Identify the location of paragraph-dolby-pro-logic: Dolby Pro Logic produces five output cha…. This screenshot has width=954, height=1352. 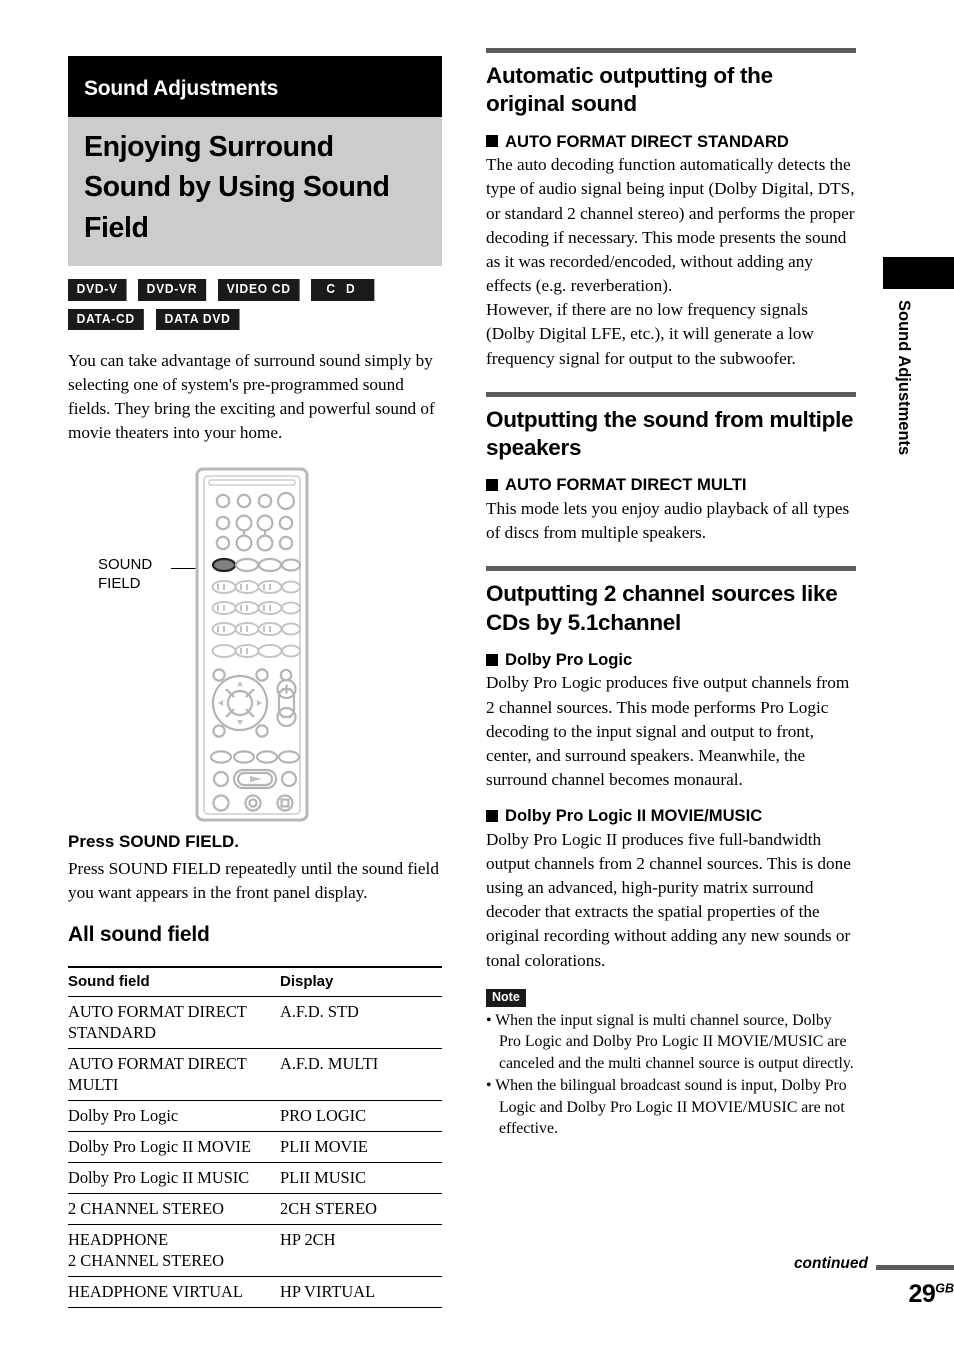
(668, 731).